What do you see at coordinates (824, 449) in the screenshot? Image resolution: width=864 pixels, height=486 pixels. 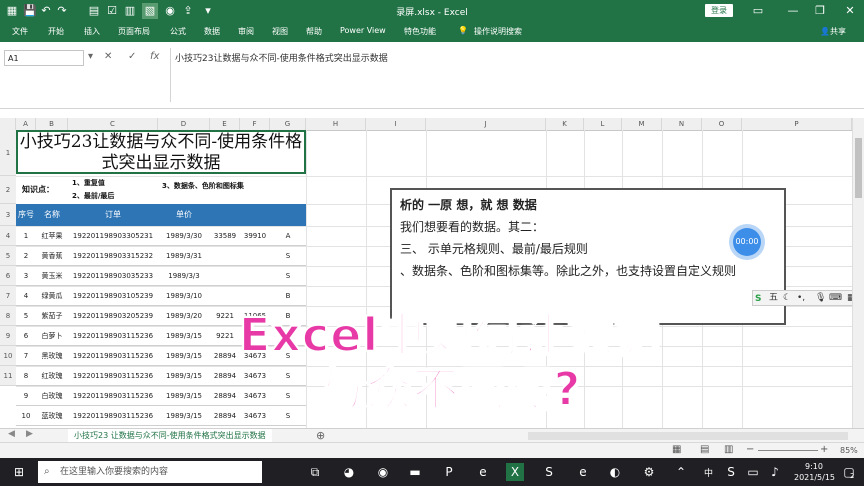 I see `zoom-in-icon: +` at bounding box center [824, 449].